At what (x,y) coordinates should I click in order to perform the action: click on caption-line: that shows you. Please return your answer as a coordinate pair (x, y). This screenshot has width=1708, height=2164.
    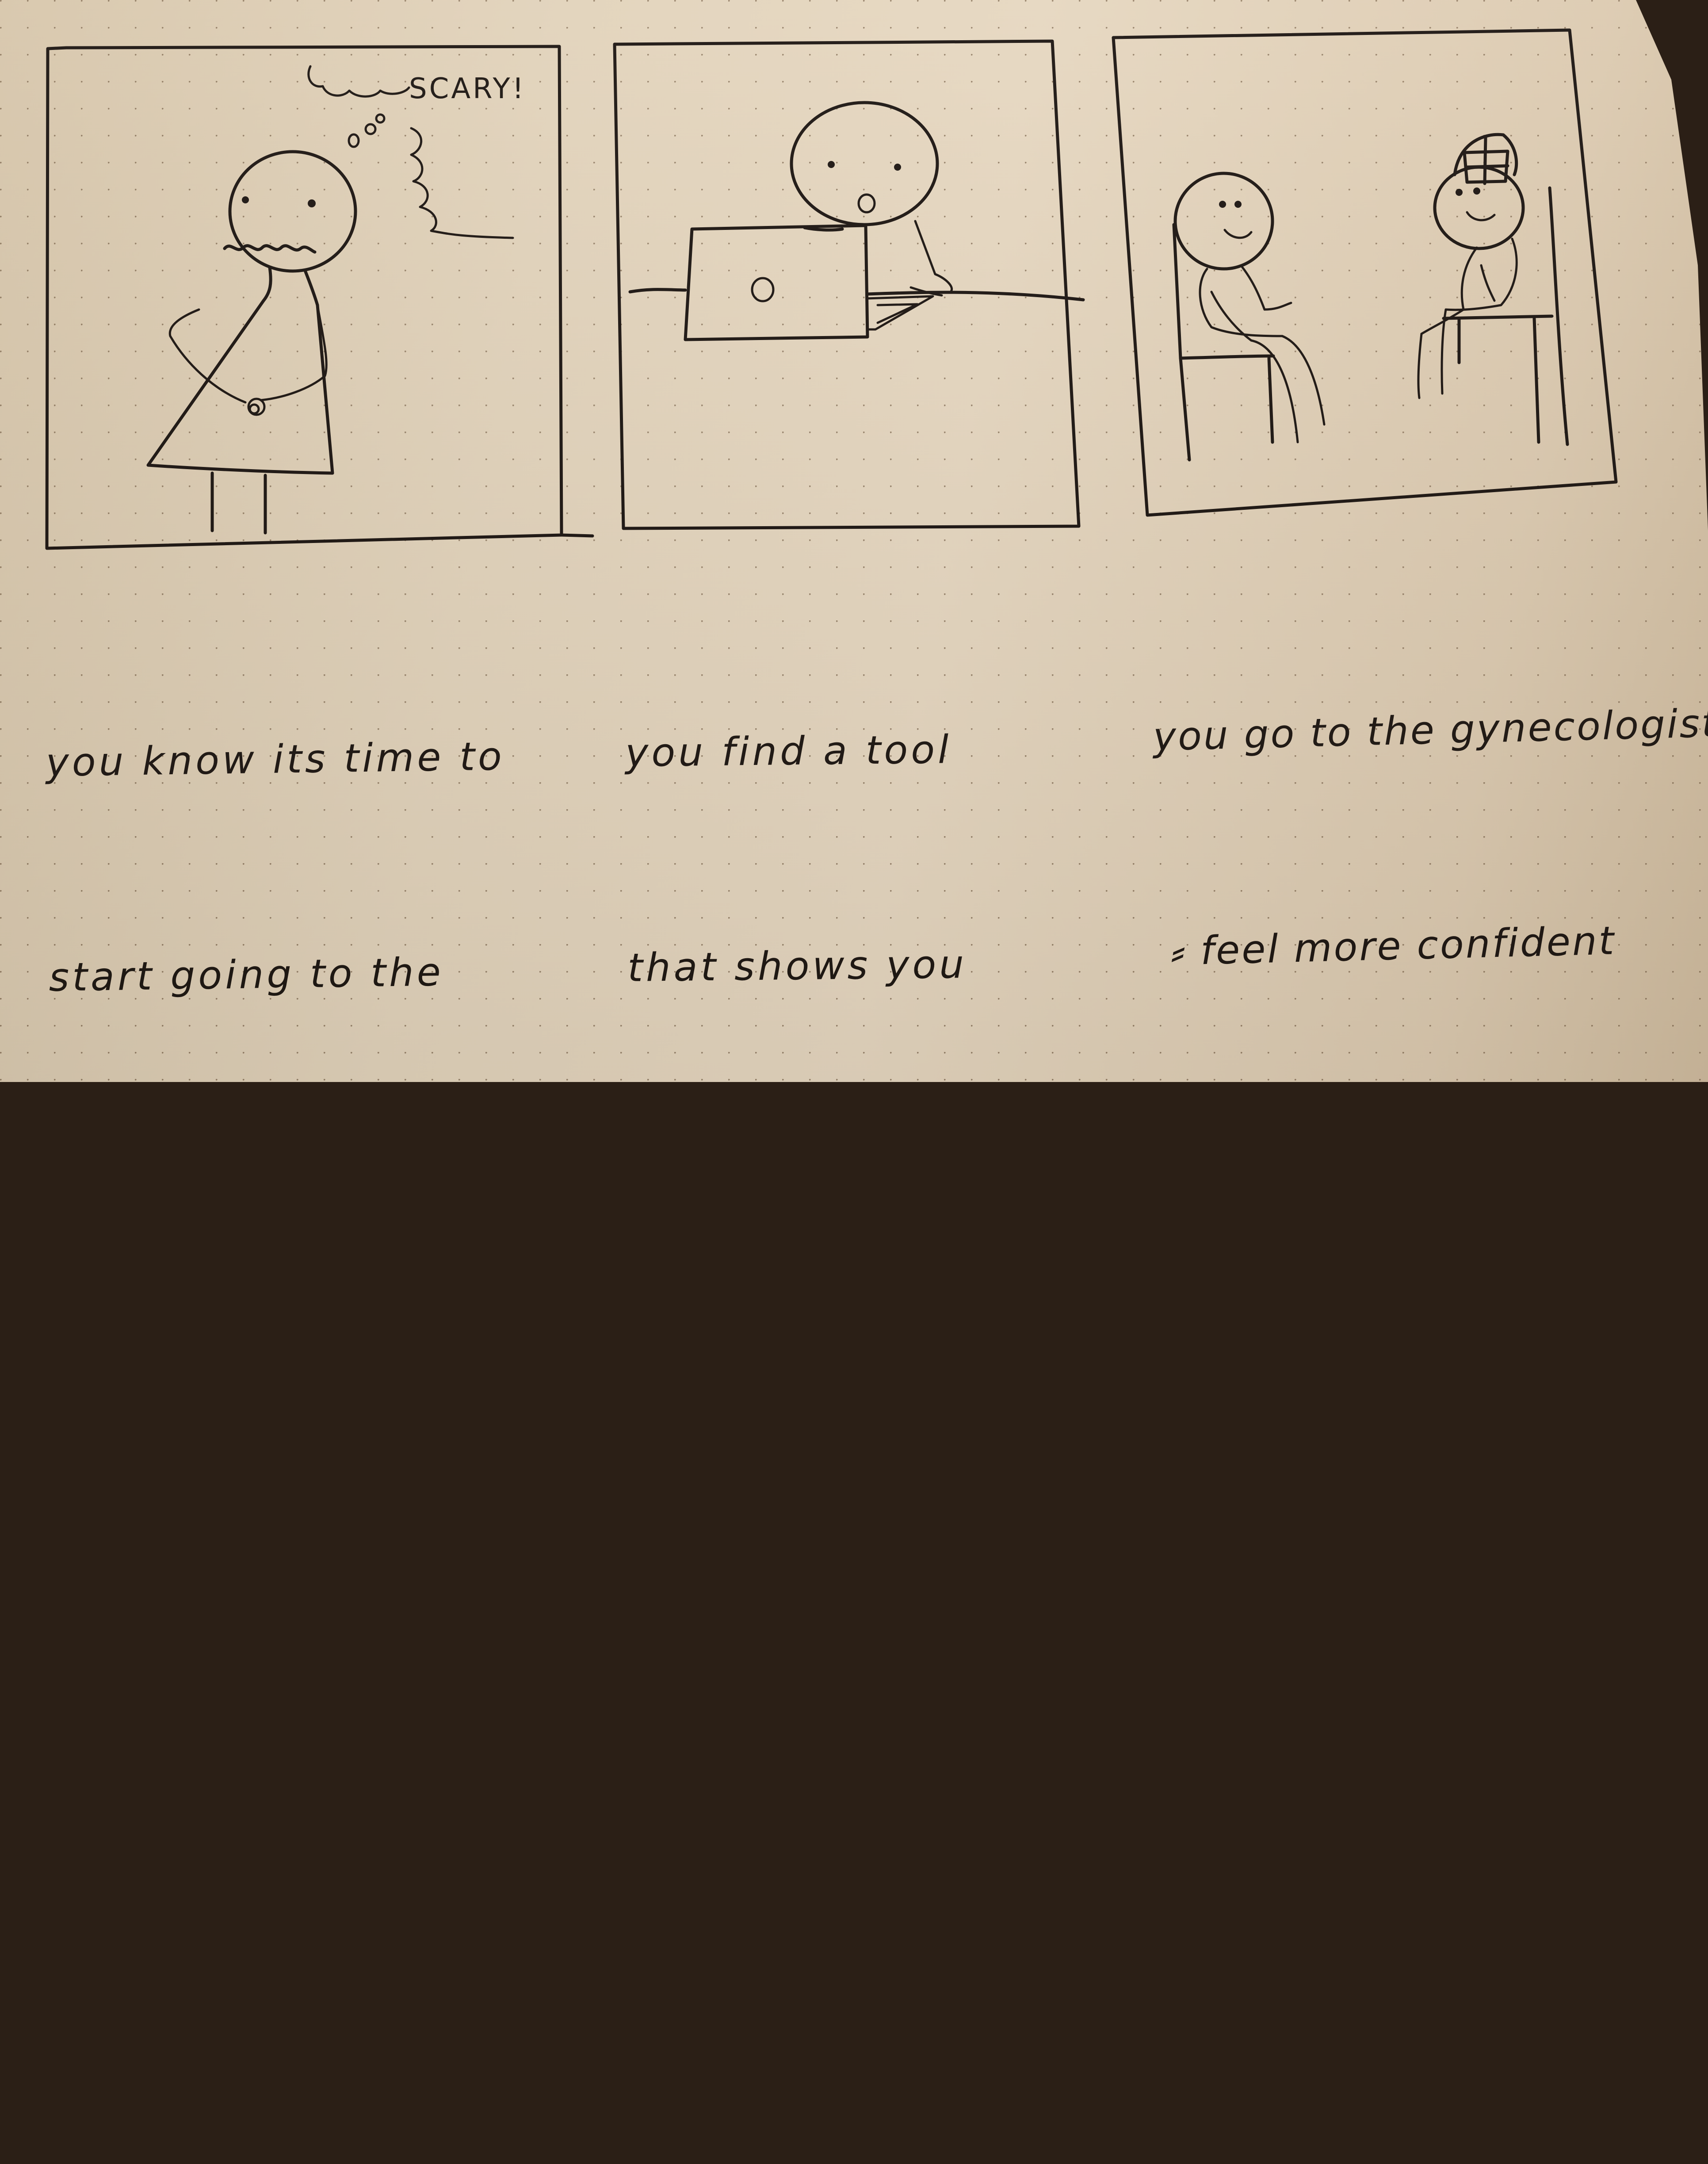
    Looking at the image, I should click on (797, 965).